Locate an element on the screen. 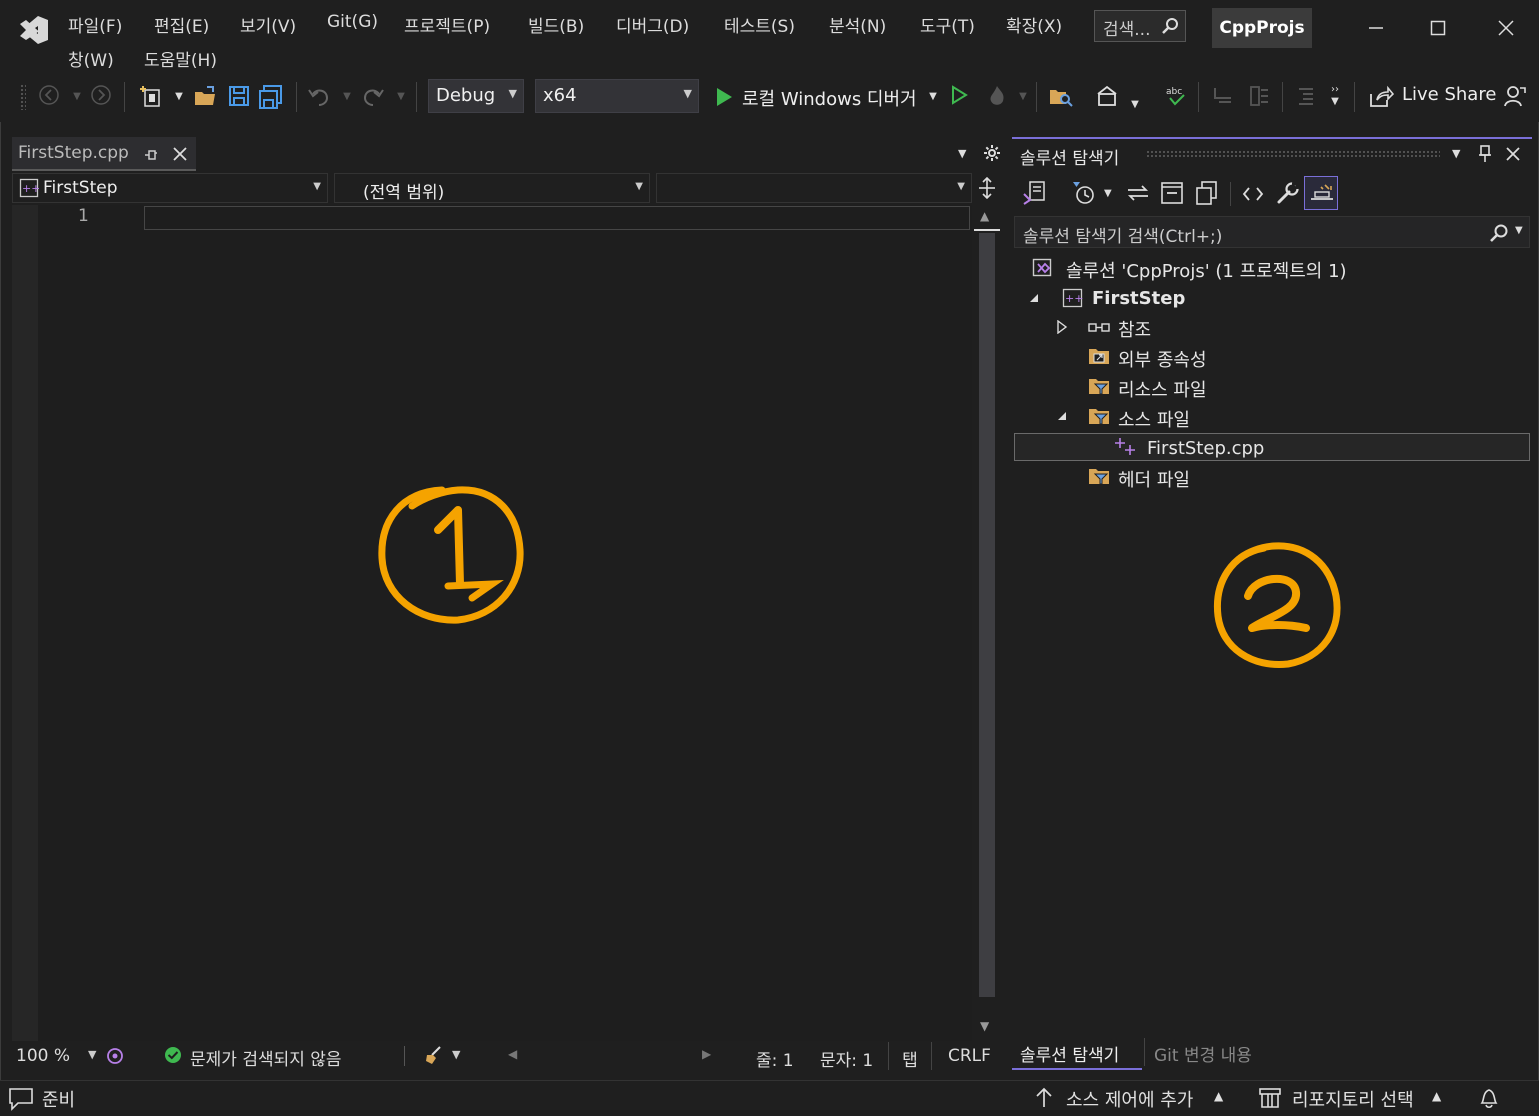  save-icon is located at coordinates (239, 97).